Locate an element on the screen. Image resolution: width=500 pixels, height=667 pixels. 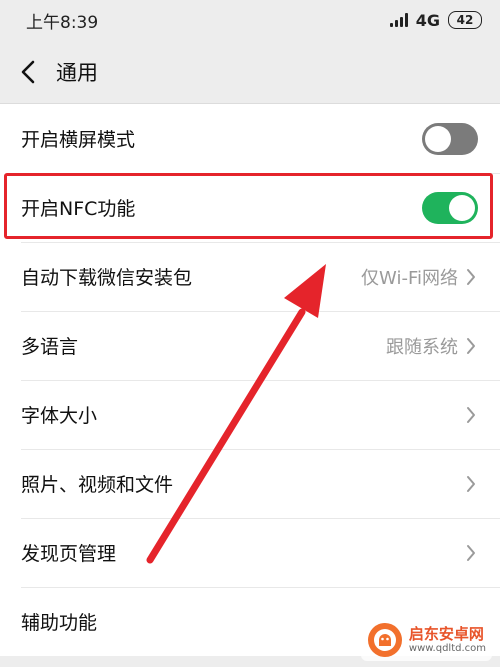
setting-font-size: 字体大小 is located at coordinates (250, 414).